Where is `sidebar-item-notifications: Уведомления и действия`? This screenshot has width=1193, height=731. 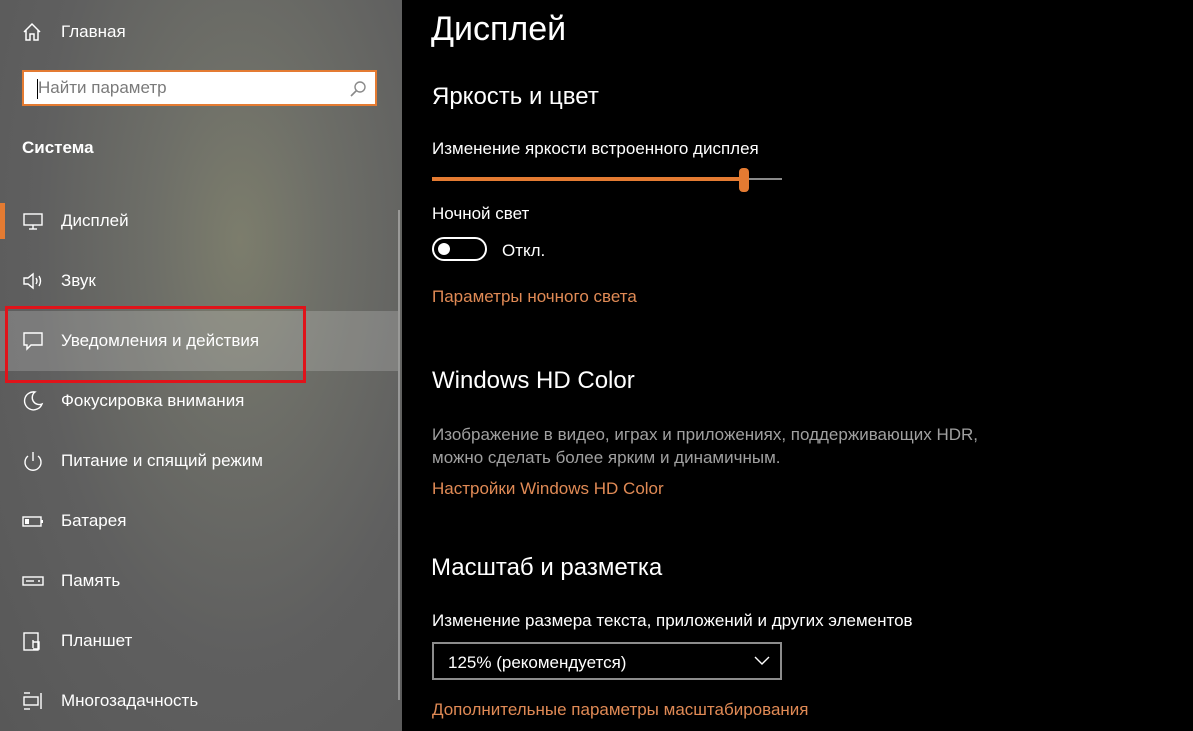
sidebar-item-notifications: Уведомления и действия is located at coordinates (199, 341).